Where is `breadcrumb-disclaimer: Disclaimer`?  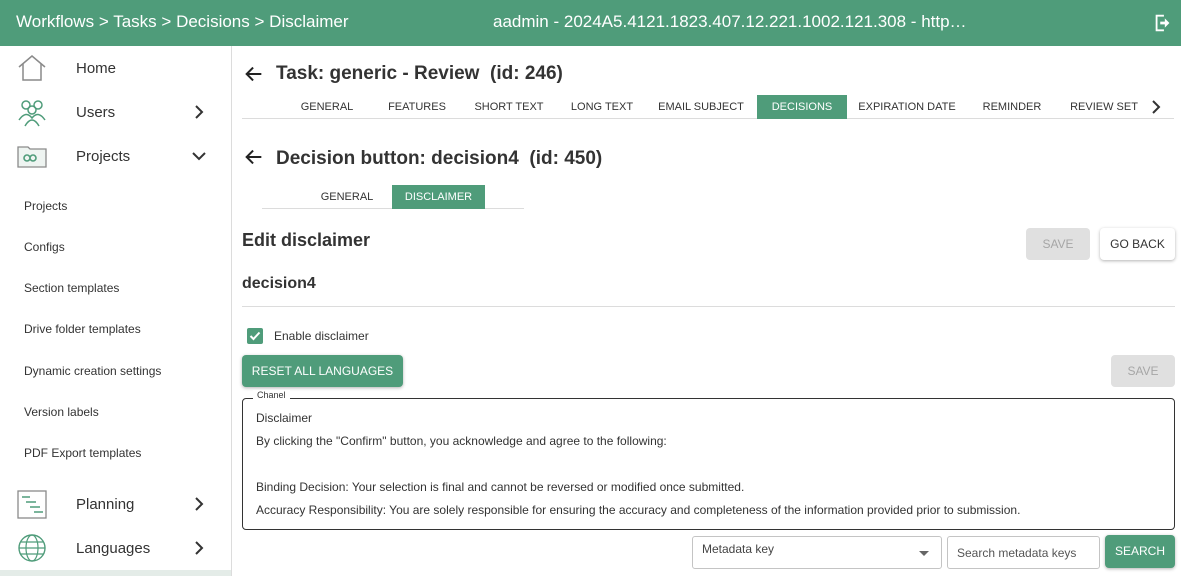
breadcrumb-disclaimer: Disclaimer is located at coordinates (309, 21).